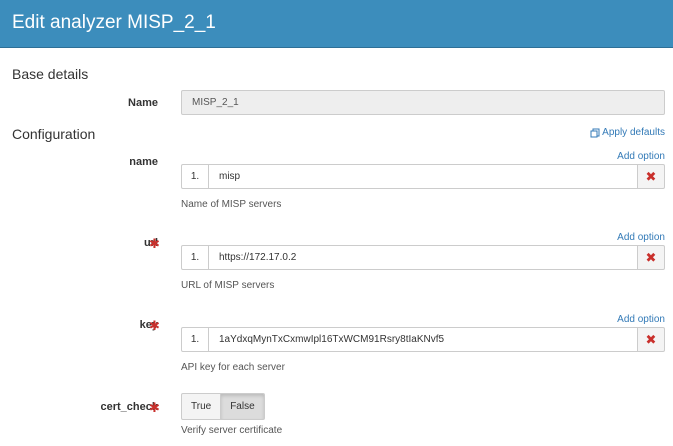 This screenshot has width=673, height=446. Describe the element at coordinates (336, 24) in the screenshot. I see `modal-header: Edit analyzer MISP_2_1` at that location.